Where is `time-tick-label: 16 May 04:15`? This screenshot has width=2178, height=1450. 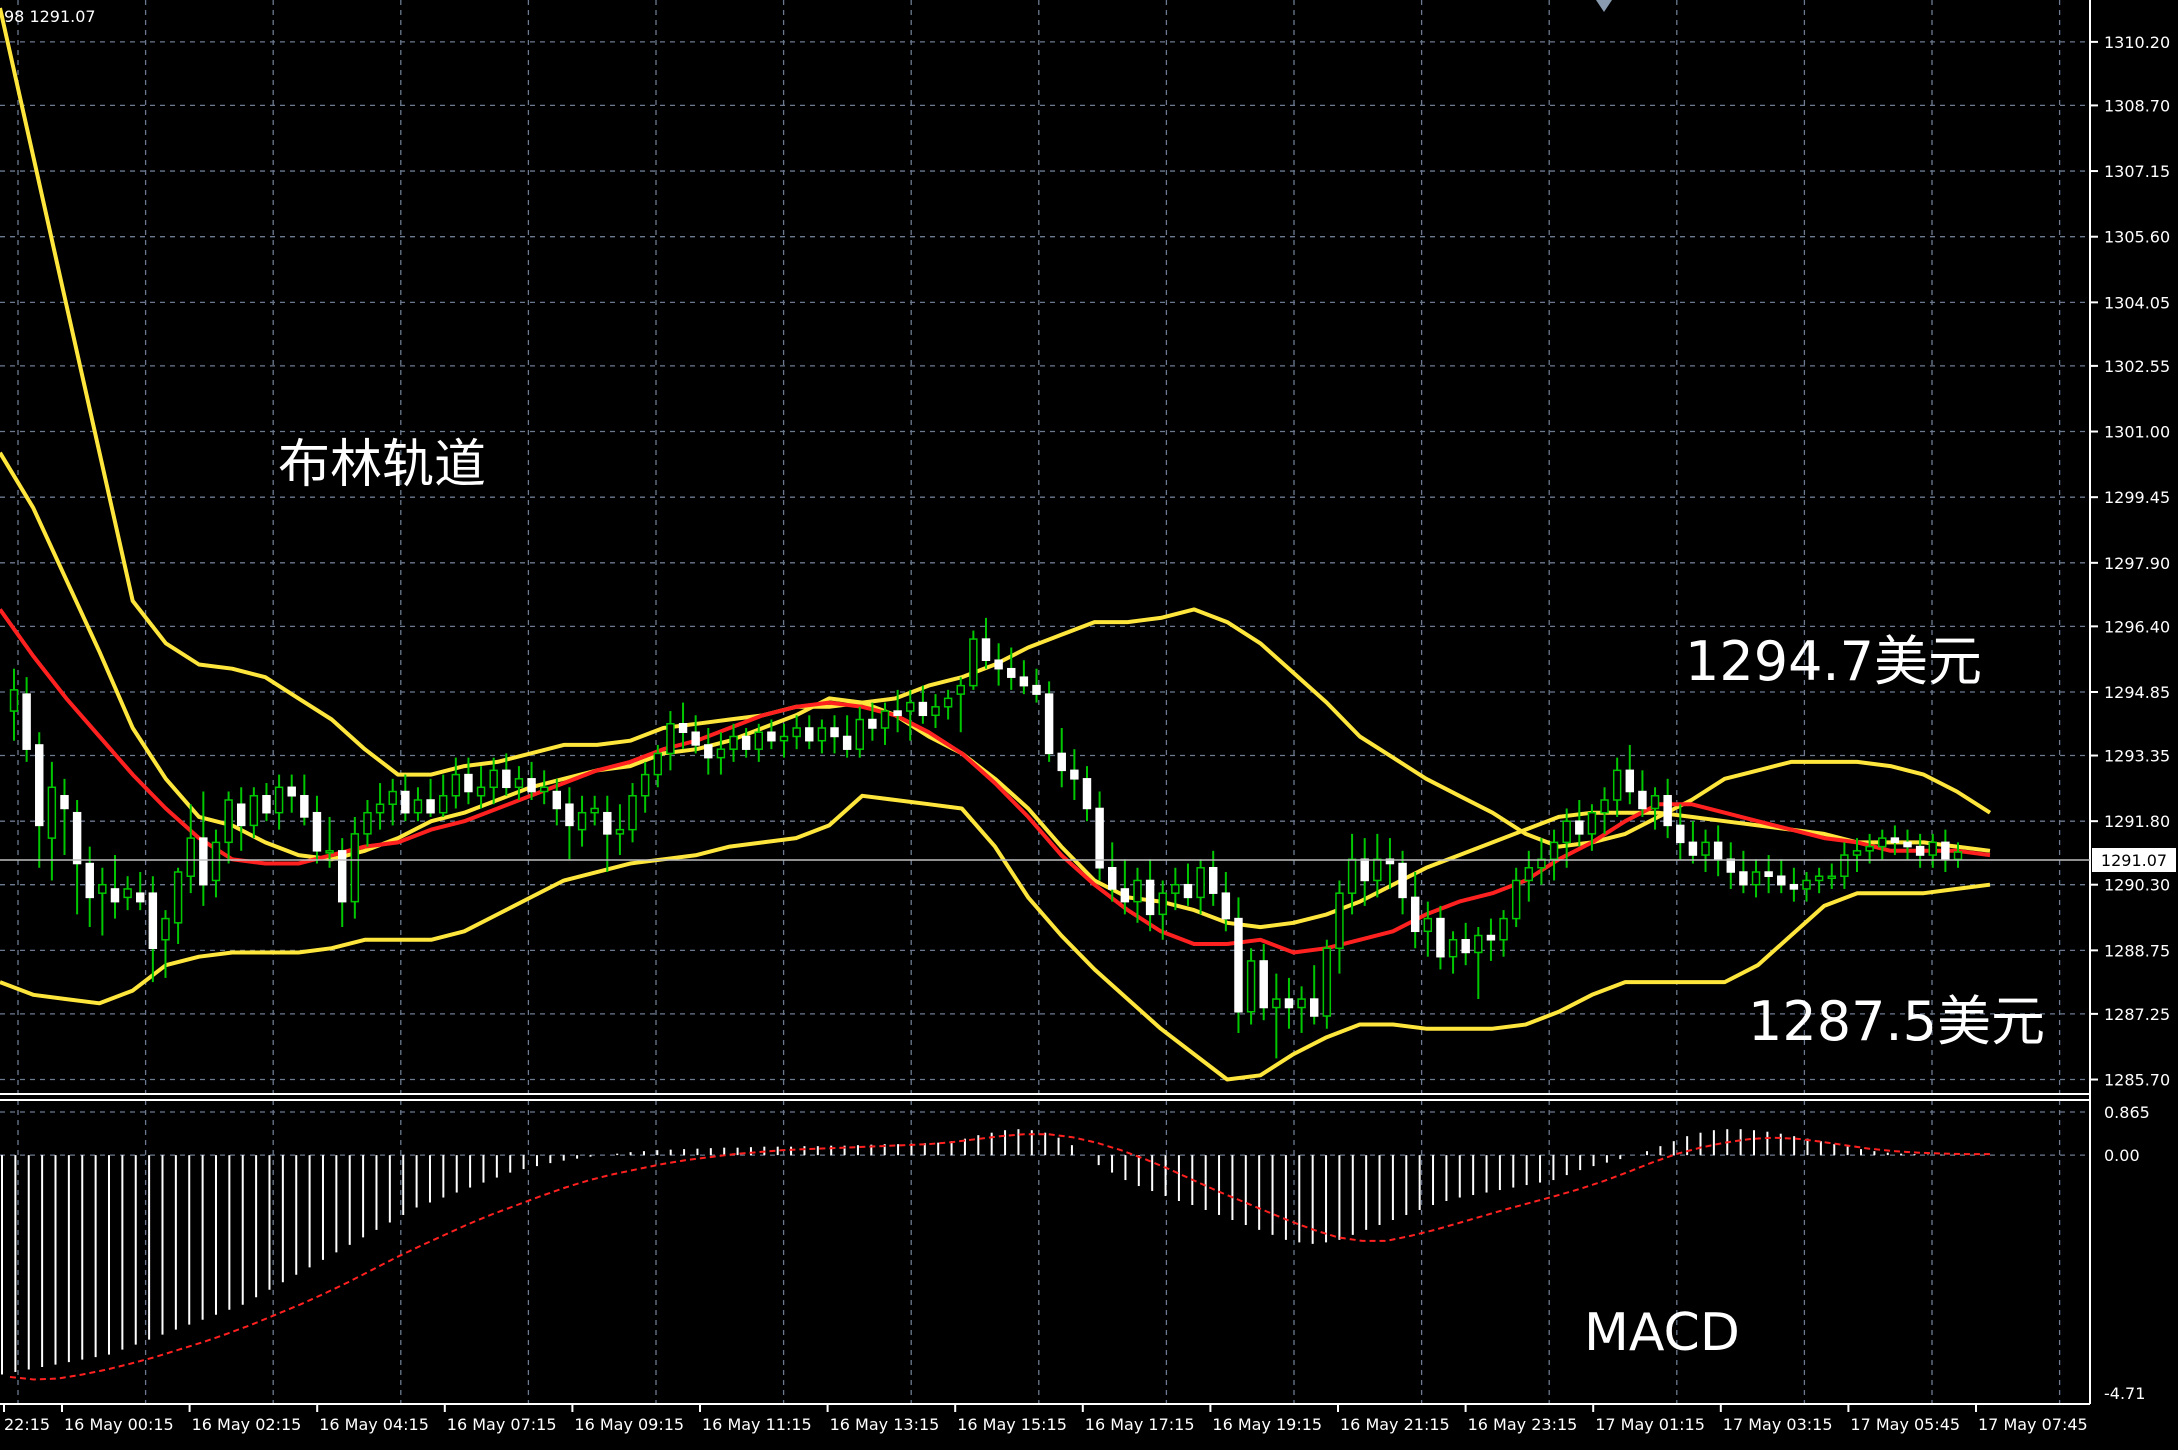
time-tick-label: 16 May 04:15 is located at coordinates (374, 1424).